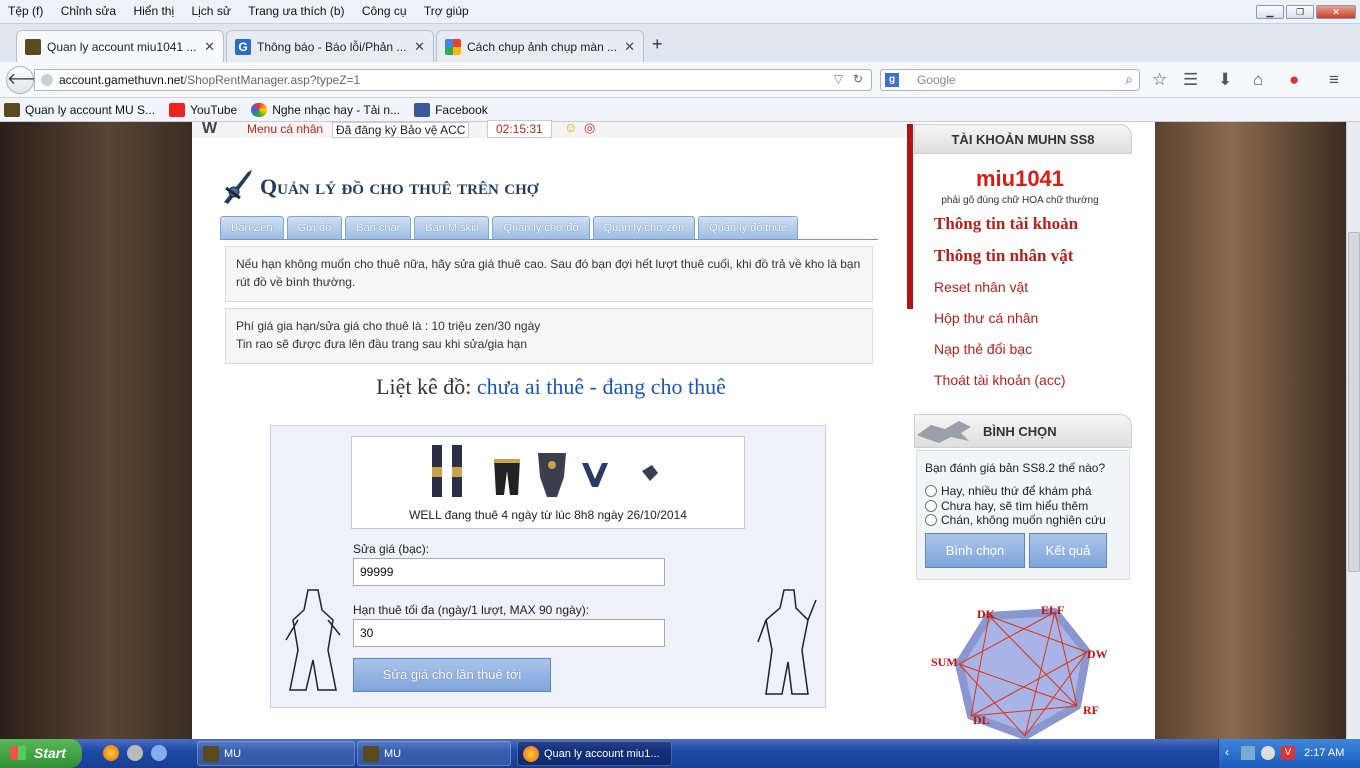 The width and height of the screenshot is (1360, 768). What do you see at coordinates (838, 79) in the screenshot?
I see `dropdown-arrow-icon: ▽` at bounding box center [838, 79].